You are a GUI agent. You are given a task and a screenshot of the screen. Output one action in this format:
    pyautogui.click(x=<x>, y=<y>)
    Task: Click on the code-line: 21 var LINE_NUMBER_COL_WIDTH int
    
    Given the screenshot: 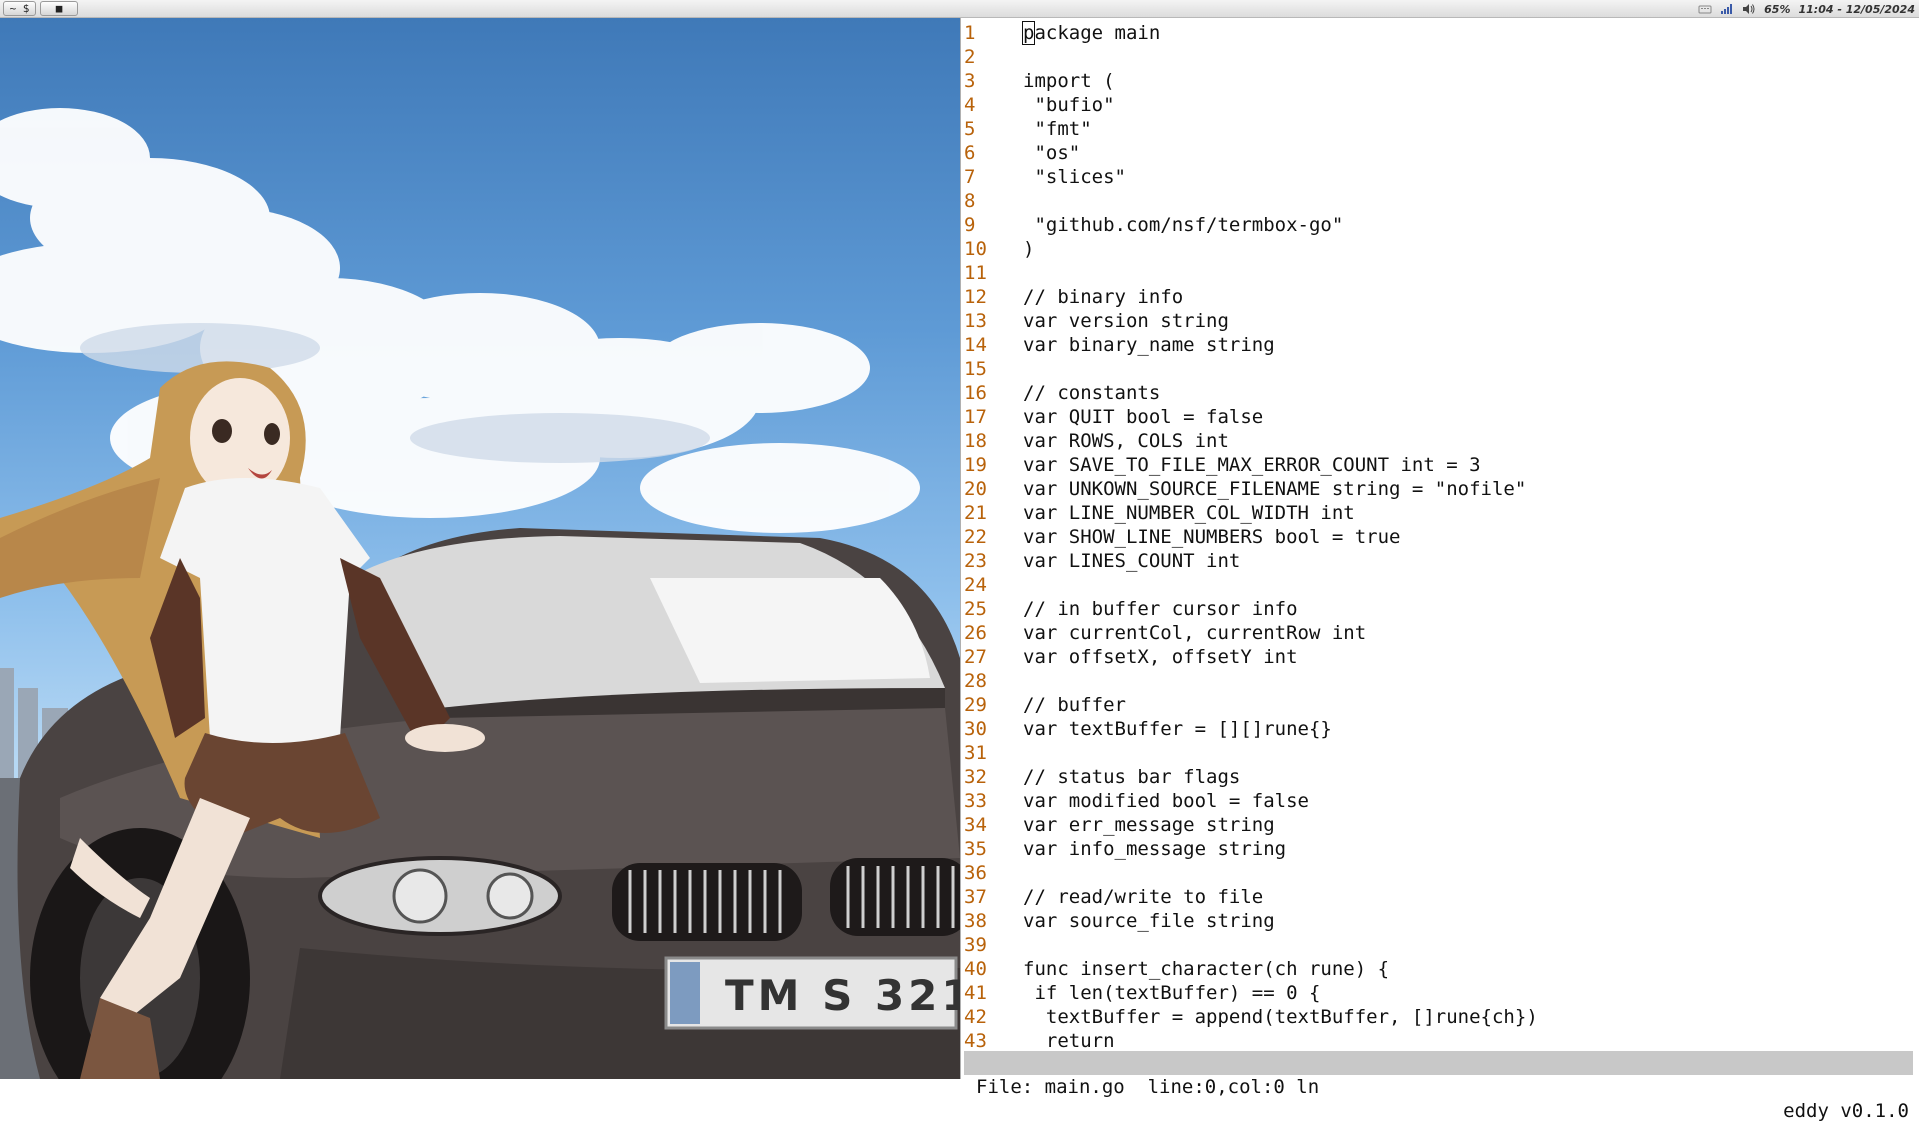 What is the action you would take?
    pyautogui.click(x=1440, y=513)
    